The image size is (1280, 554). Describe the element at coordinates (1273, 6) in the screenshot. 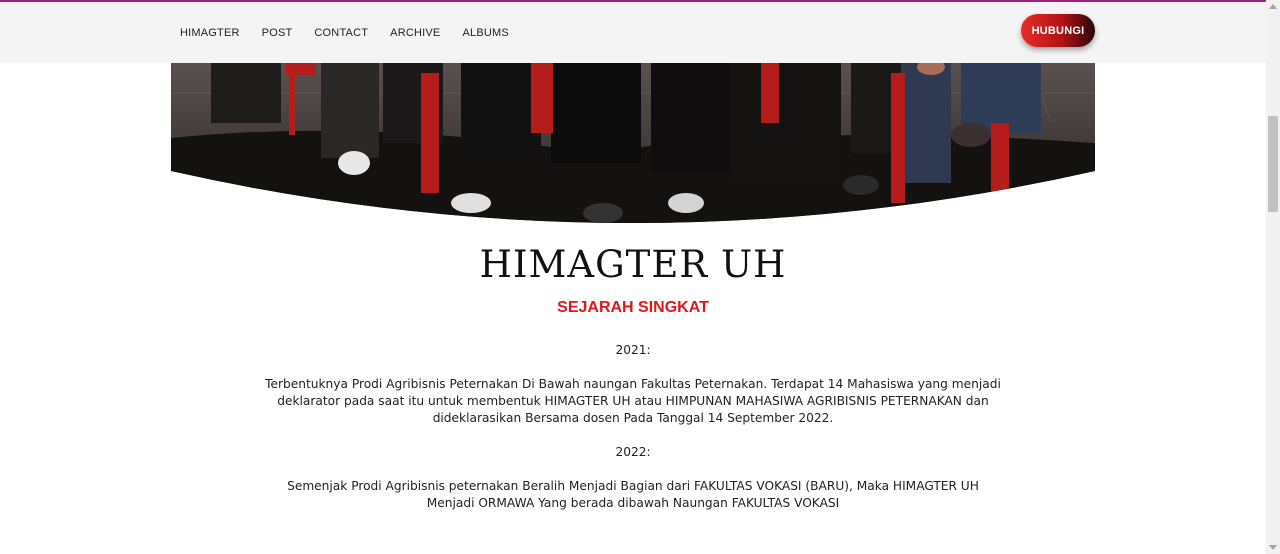

I see `scroll-up-arrow-icon` at that location.